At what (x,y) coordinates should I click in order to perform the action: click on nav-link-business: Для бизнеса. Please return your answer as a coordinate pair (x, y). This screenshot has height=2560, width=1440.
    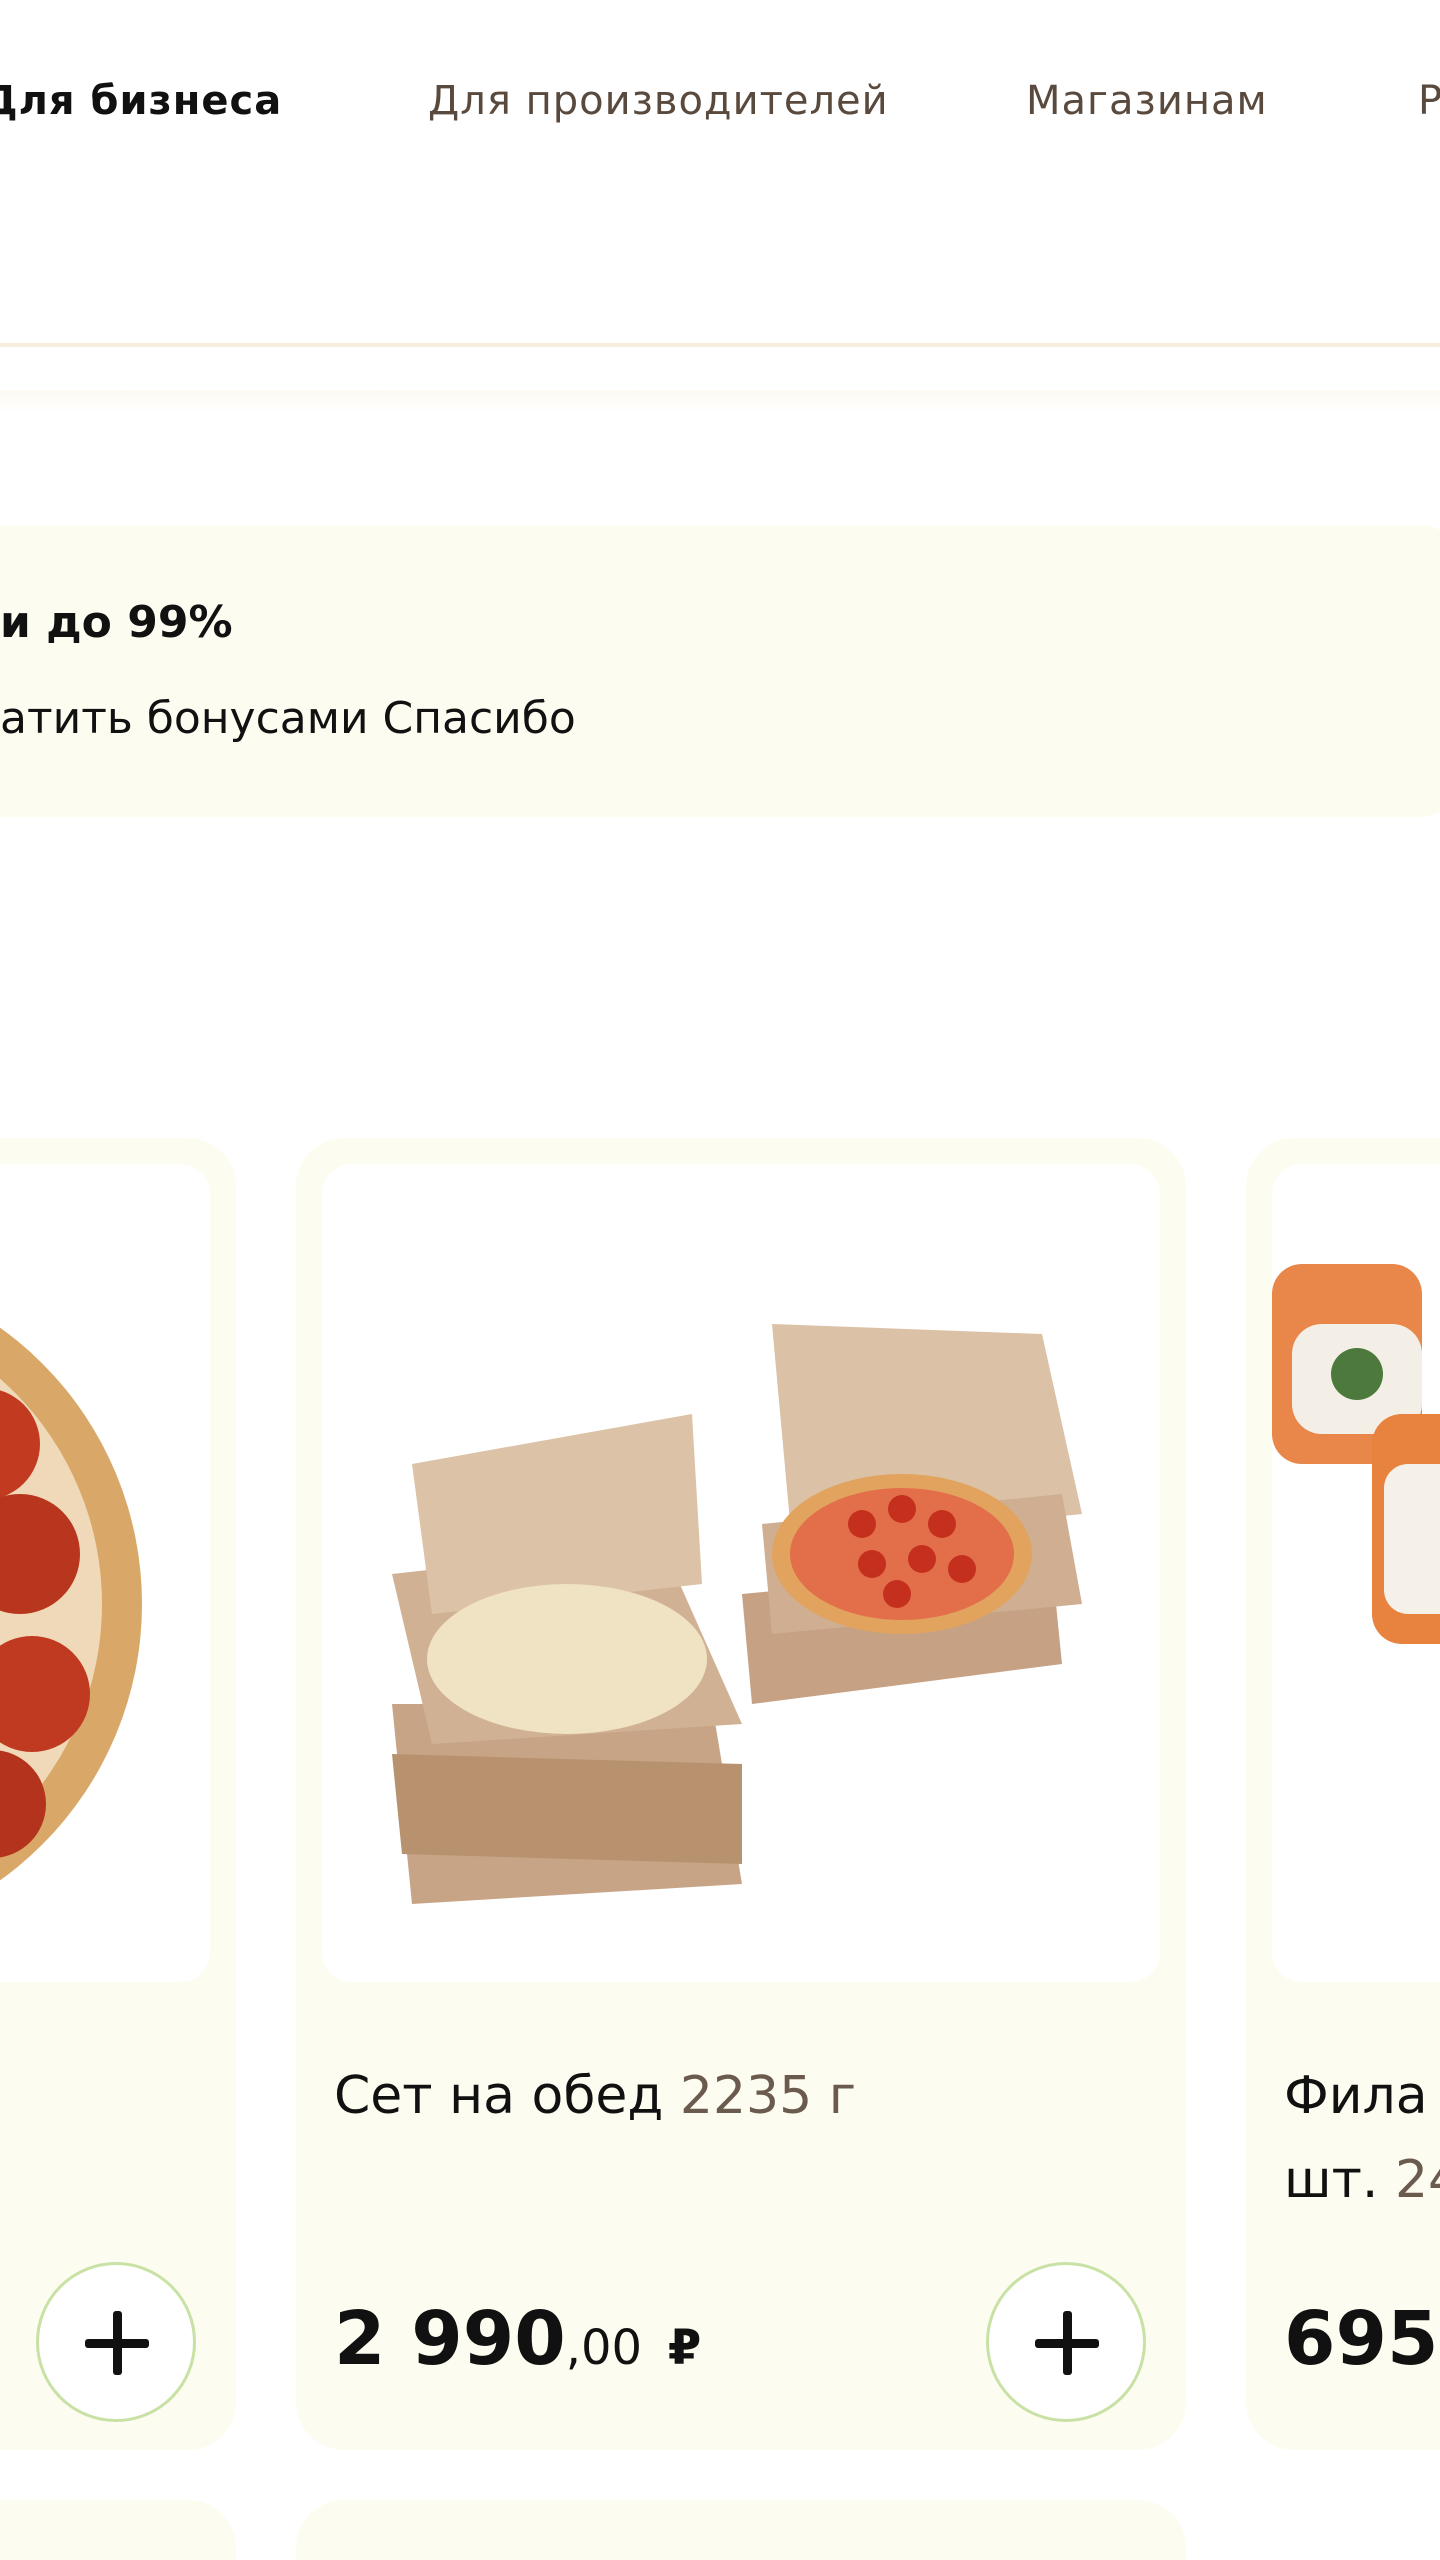
    Looking at the image, I should click on (141, 101).